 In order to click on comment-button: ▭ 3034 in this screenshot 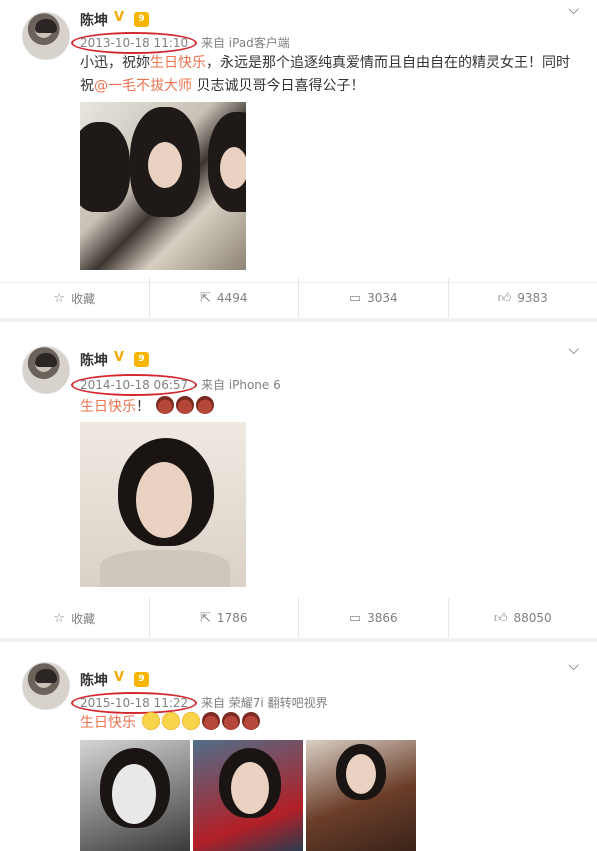, I will do `click(373, 298)`.